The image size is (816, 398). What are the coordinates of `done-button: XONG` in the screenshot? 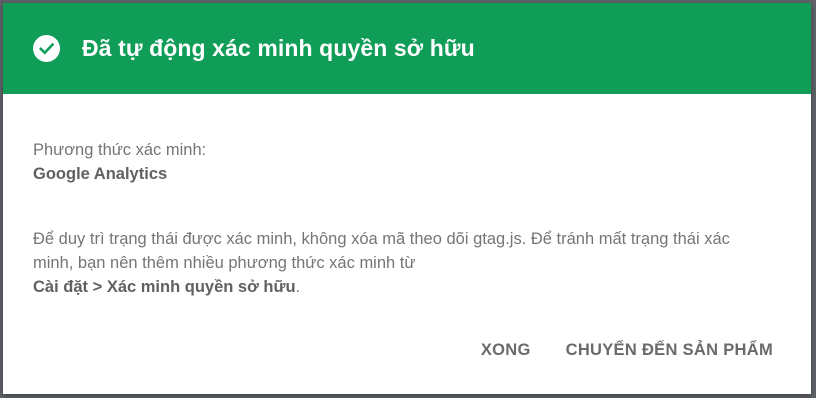 It's located at (506, 350).